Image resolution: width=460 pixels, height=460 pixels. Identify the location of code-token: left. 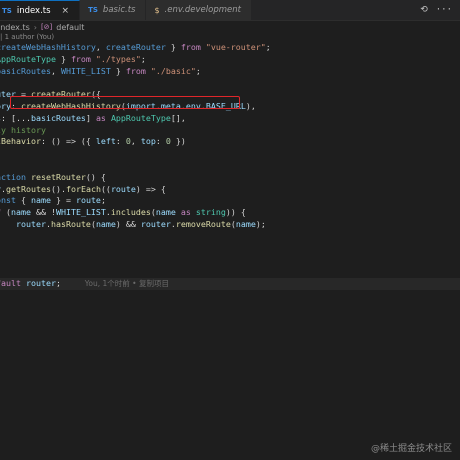
(105, 141).